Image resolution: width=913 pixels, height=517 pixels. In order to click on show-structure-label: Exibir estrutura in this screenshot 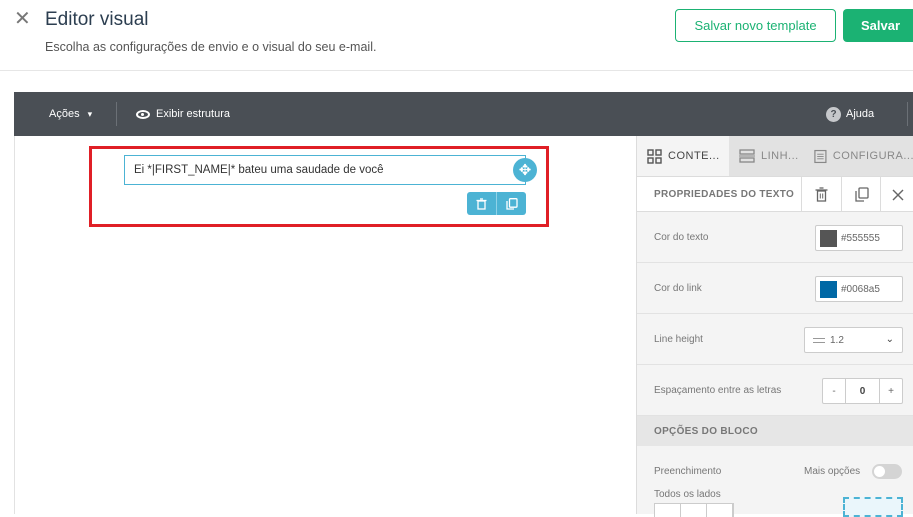, I will do `click(193, 114)`.